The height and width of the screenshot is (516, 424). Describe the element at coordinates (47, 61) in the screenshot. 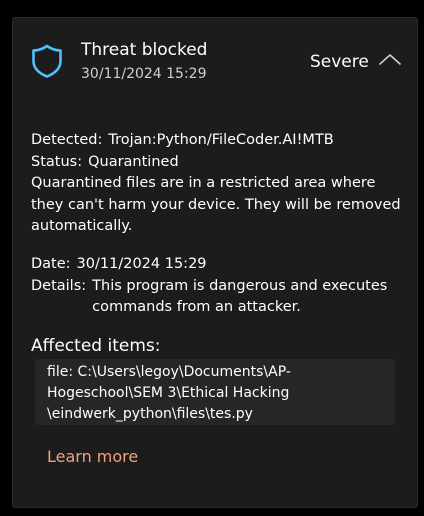

I see `shield-icon` at that location.